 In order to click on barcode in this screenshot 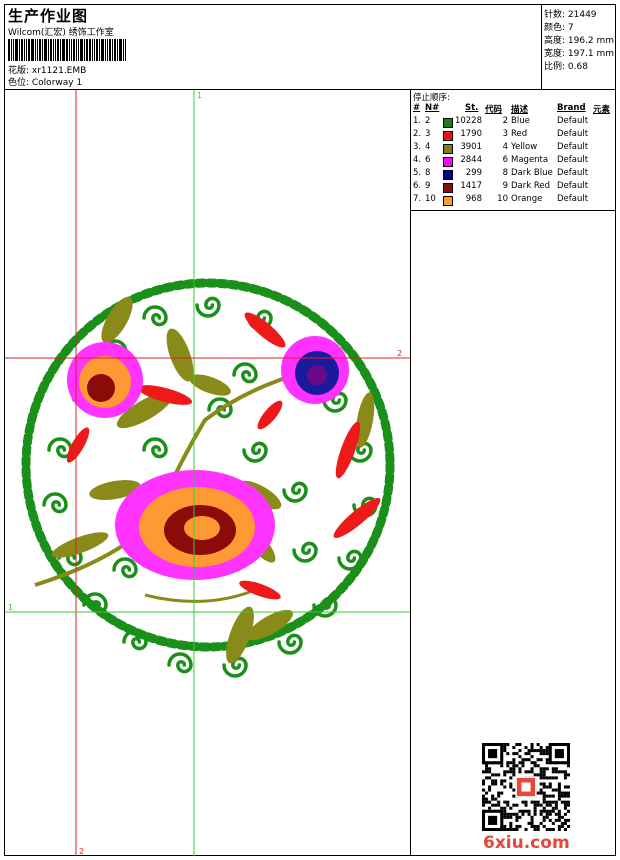, I will do `click(67, 50)`.